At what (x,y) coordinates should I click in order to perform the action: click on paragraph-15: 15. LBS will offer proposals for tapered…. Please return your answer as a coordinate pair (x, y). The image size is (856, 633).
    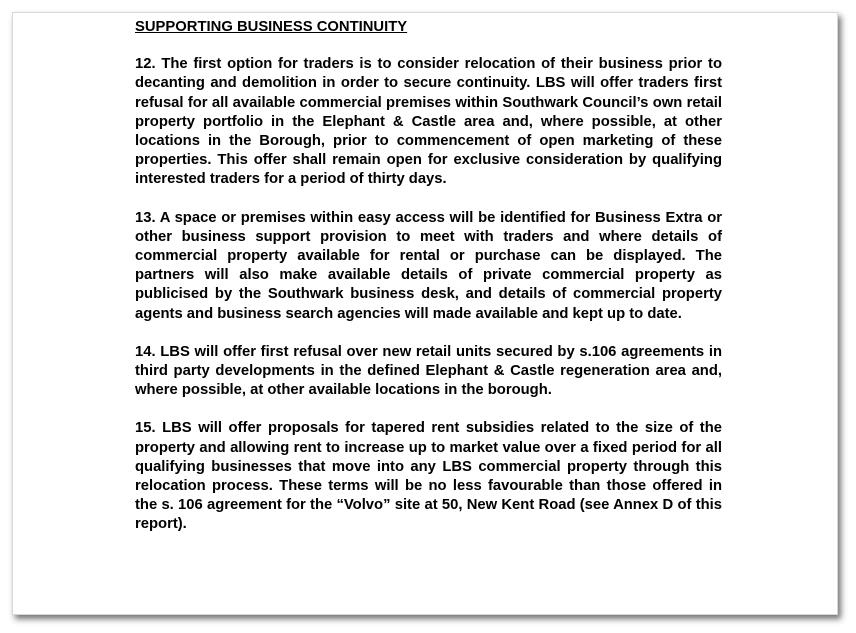
    Looking at the image, I should click on (428, 476).